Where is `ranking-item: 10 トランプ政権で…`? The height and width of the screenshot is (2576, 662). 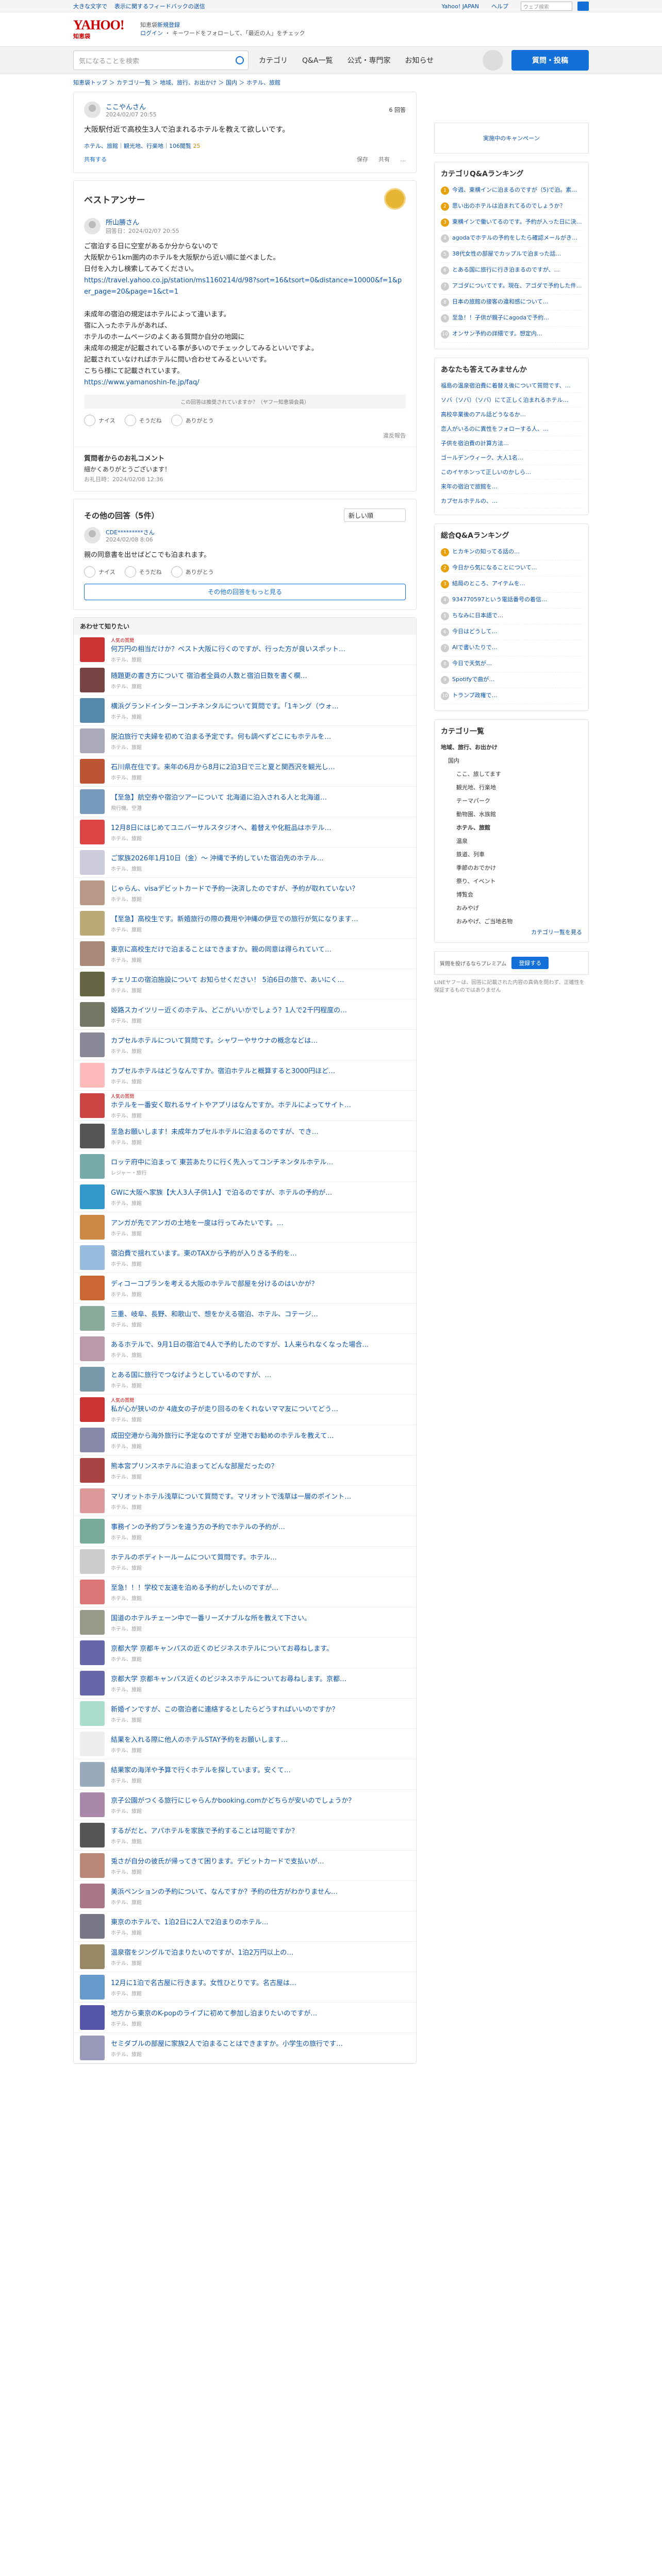 ranking-item: 10 トランプ政権で… is located at coordinates (511, 696).